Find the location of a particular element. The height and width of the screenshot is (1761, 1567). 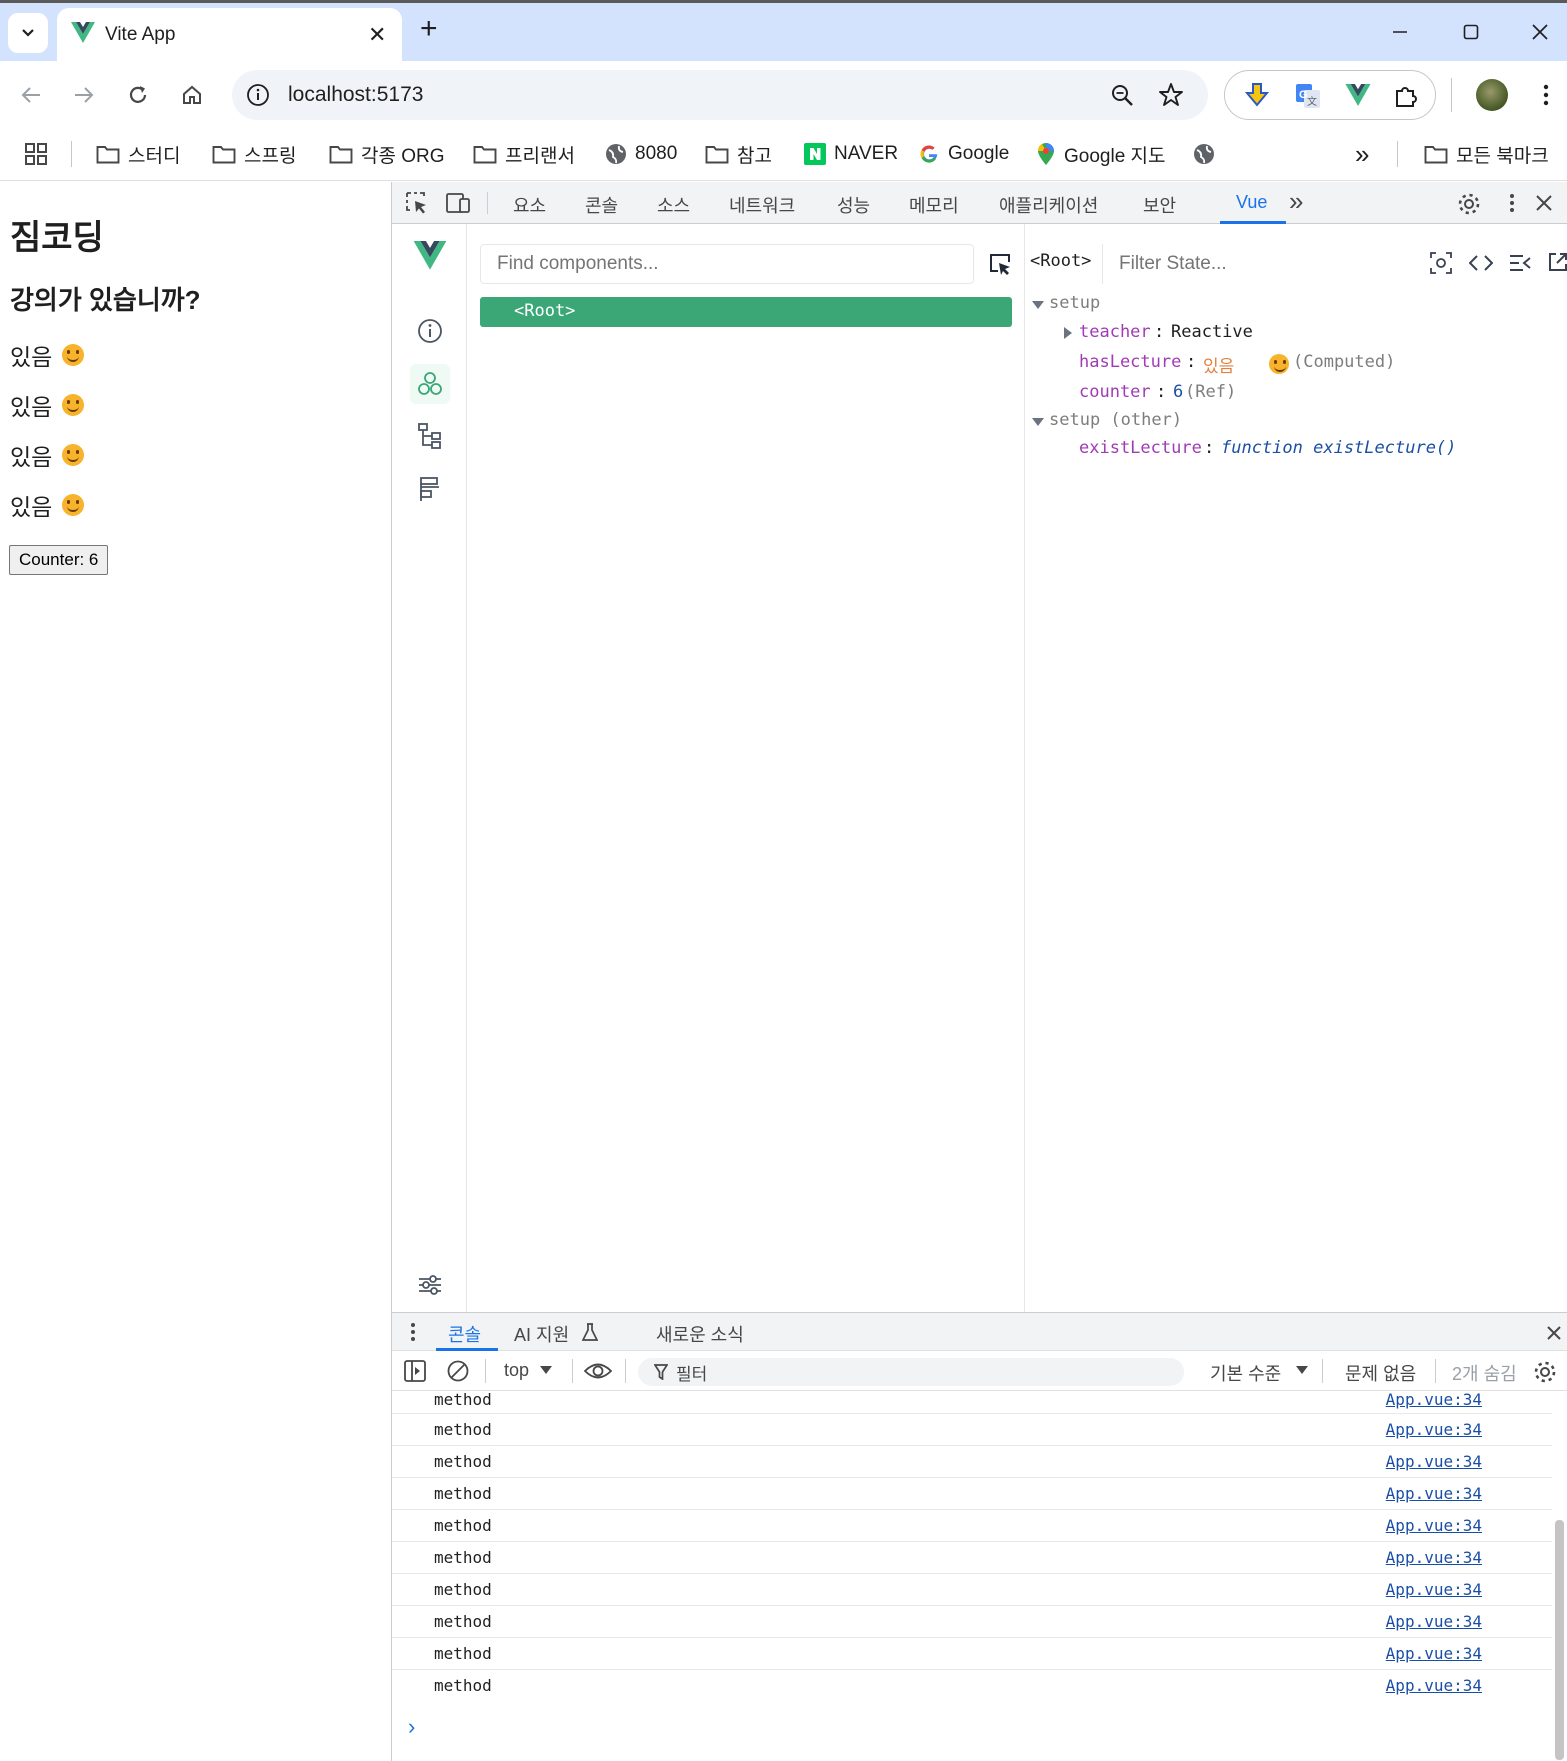

tab-network: 네트워크 is located at coordinates (762, 205).